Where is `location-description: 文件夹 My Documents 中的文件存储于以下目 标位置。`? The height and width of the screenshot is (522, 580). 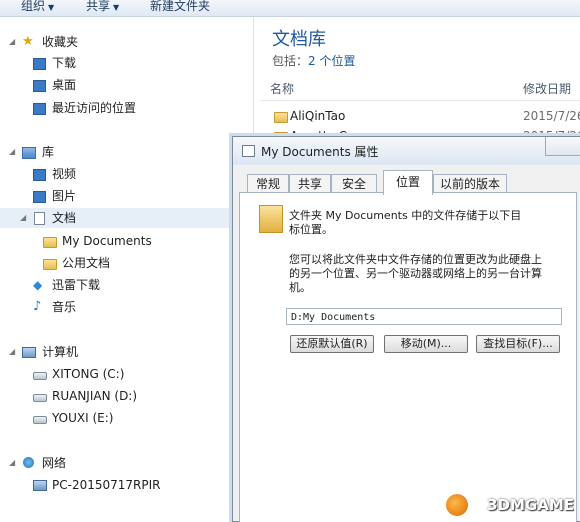
location-description: 文件夹 My Documents 中的文件存储于以下目 标位置。 is located at coordinates (405, 222).